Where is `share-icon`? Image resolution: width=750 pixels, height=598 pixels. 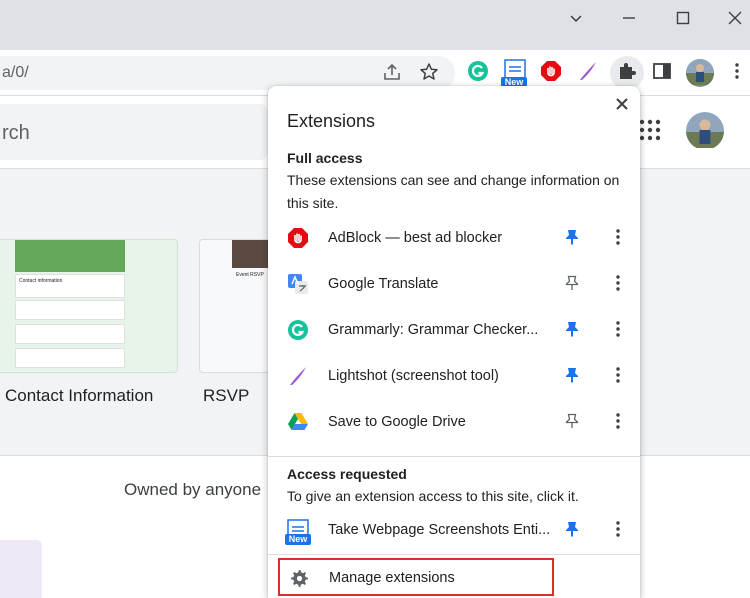
share-icon is located at coordinates (392, 74).